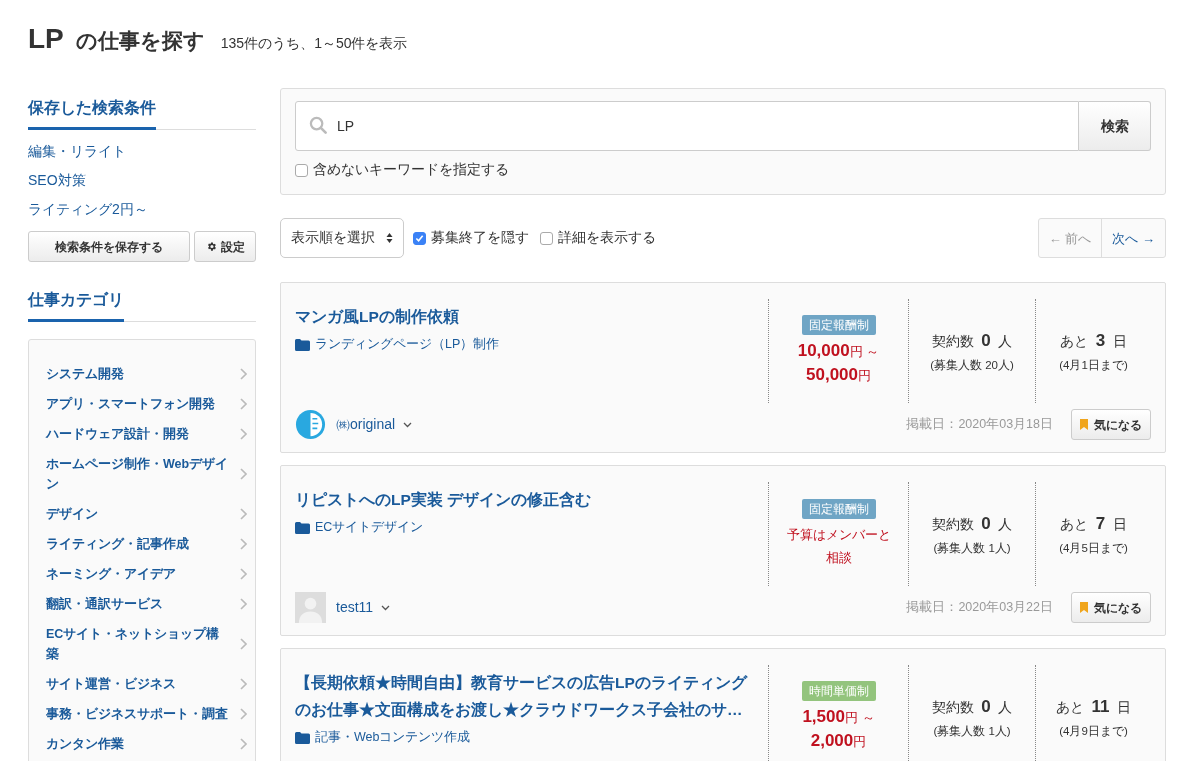 The height and width of the screenshot is (761, 1200). What do you see at coordinates (374, 425) in the screenshot?
I see `client-name-link: ㈱original` at bounding box center [374, 425].